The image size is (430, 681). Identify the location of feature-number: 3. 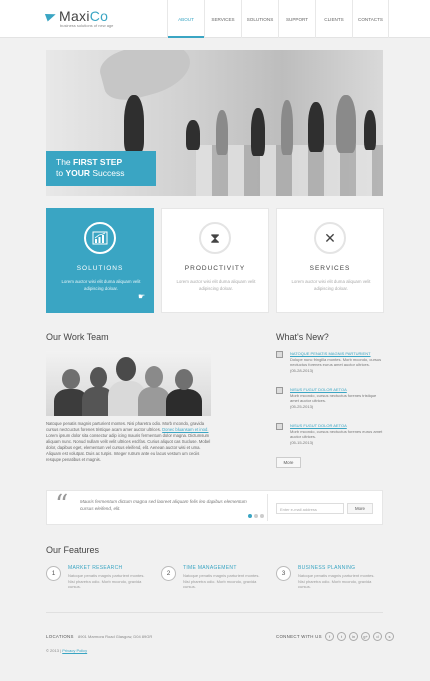
(283, 573).